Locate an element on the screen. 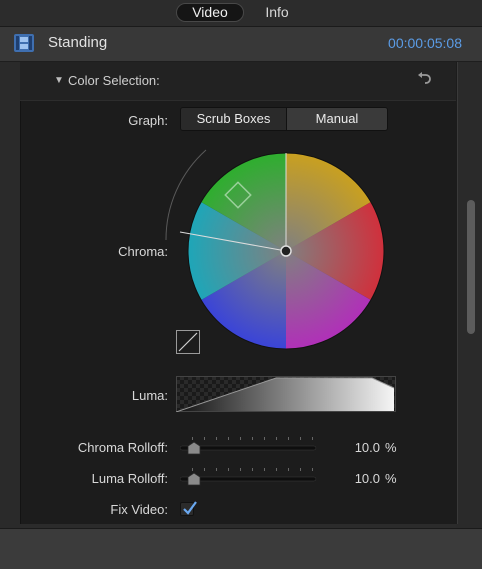 The image size is (482, 569). curve-graph-icon is located at coordinates (188, 342).